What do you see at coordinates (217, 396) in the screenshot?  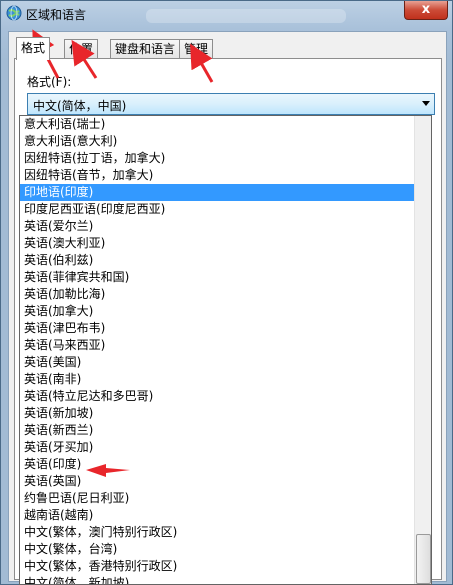 I see `list-item: 英语(特立尼达和多巴哥)` at bounding box center [217, 396].